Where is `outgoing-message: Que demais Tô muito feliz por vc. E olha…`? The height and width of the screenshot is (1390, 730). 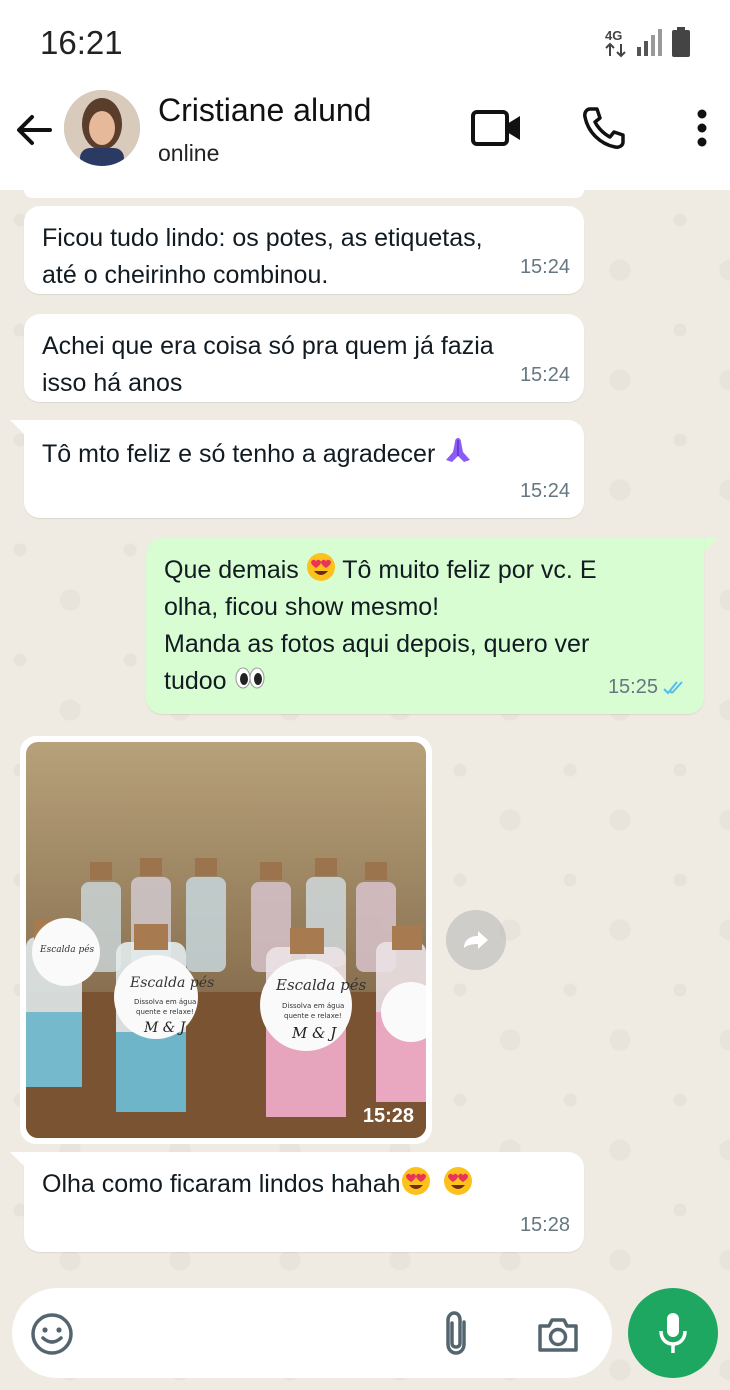
outgoing-message: Que demais Tô muito feliz por vc. E olha… is located at coordinates (425, 626).